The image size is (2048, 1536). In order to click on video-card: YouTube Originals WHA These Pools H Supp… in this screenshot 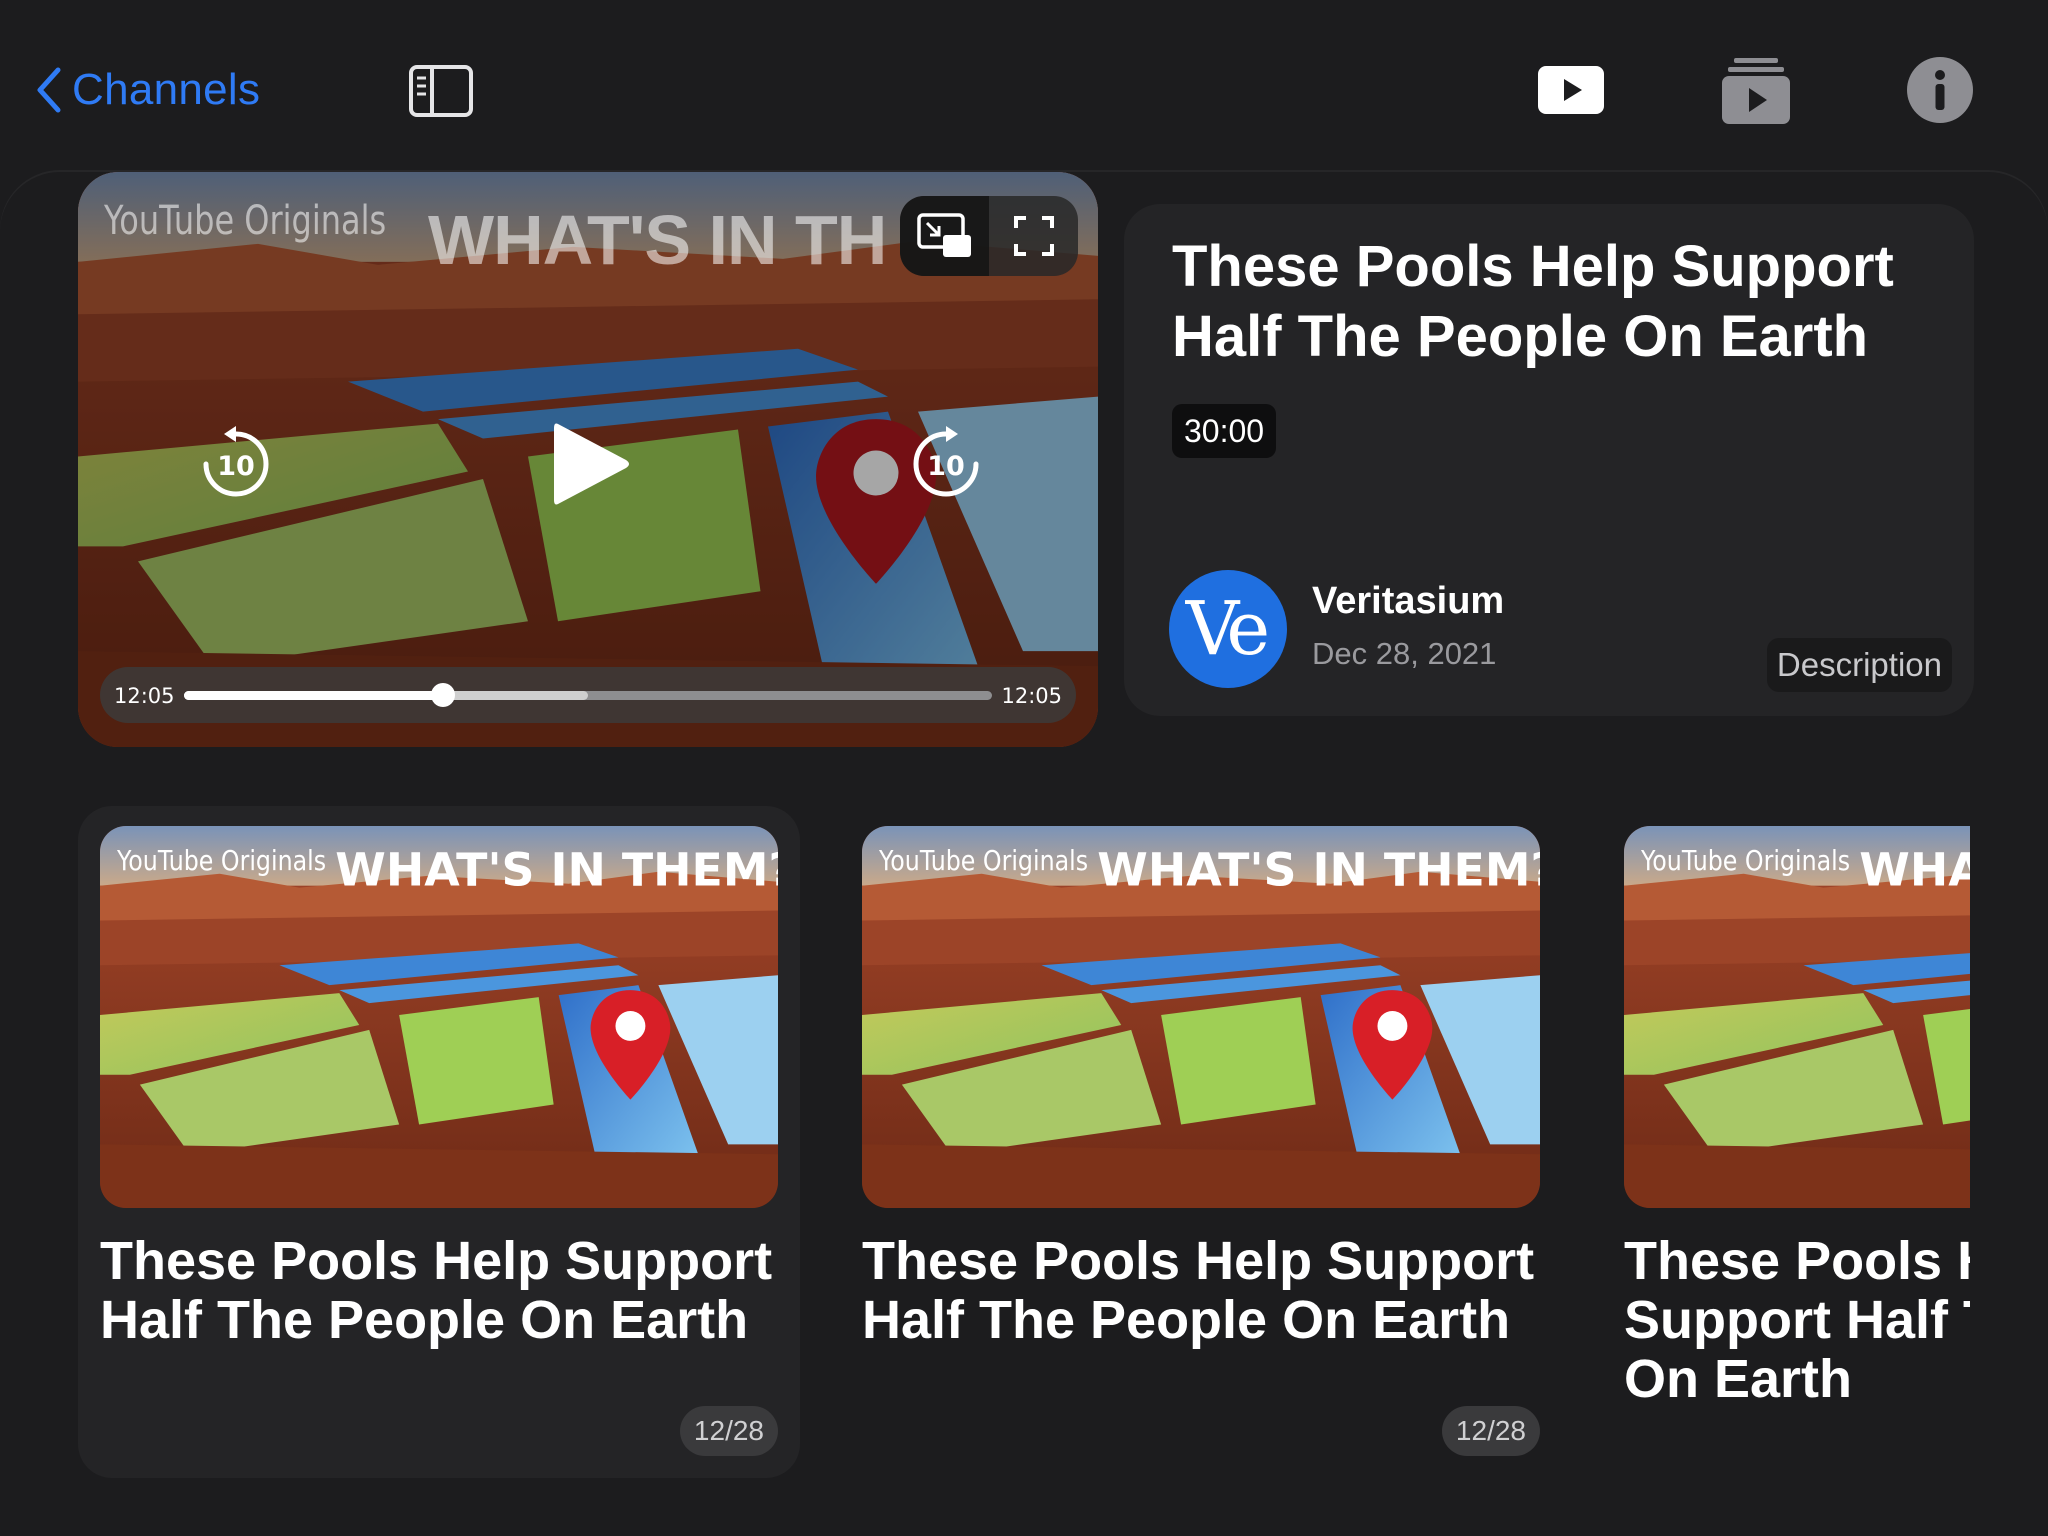, I will do `click(1786, 1142)`.